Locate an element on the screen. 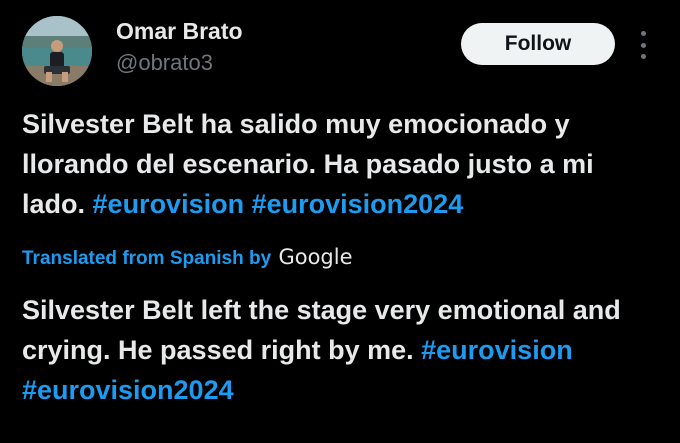 The height and width of the screenshot is (443, 680). follow-button: Follow is located at coordinates (538, 44).